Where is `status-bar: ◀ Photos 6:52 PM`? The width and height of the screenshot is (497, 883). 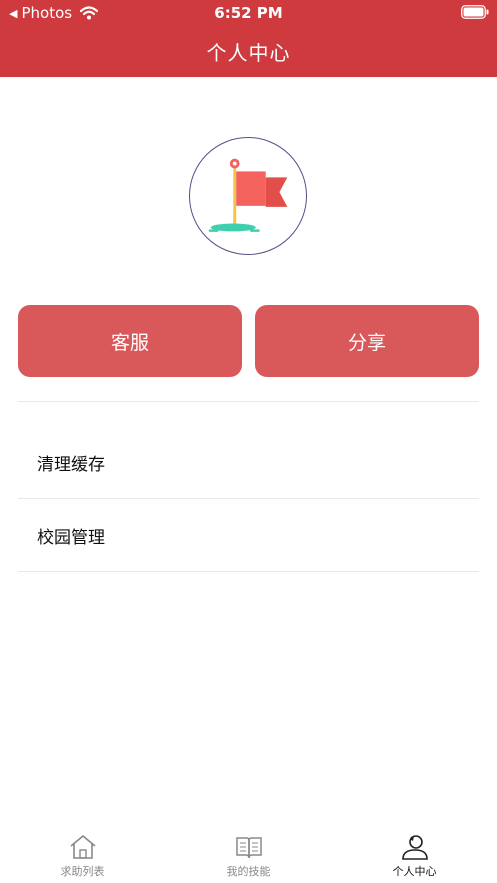
status-bar: ◀ Photos 6:52 PM is located at coordinates (248, 13).